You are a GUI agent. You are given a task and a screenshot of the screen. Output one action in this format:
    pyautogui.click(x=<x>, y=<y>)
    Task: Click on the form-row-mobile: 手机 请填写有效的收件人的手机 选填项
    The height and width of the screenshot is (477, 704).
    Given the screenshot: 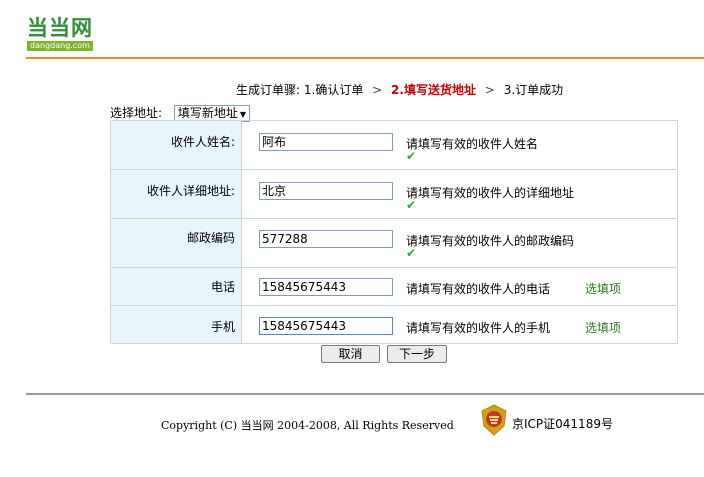 What is the action you would take?
    pyautogui.click(x=394, y=324)
    